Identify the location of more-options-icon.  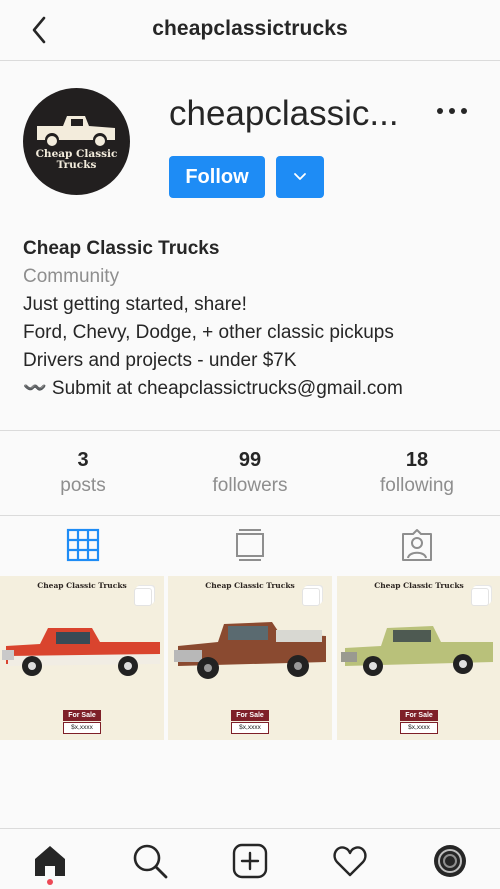
(452, 112).